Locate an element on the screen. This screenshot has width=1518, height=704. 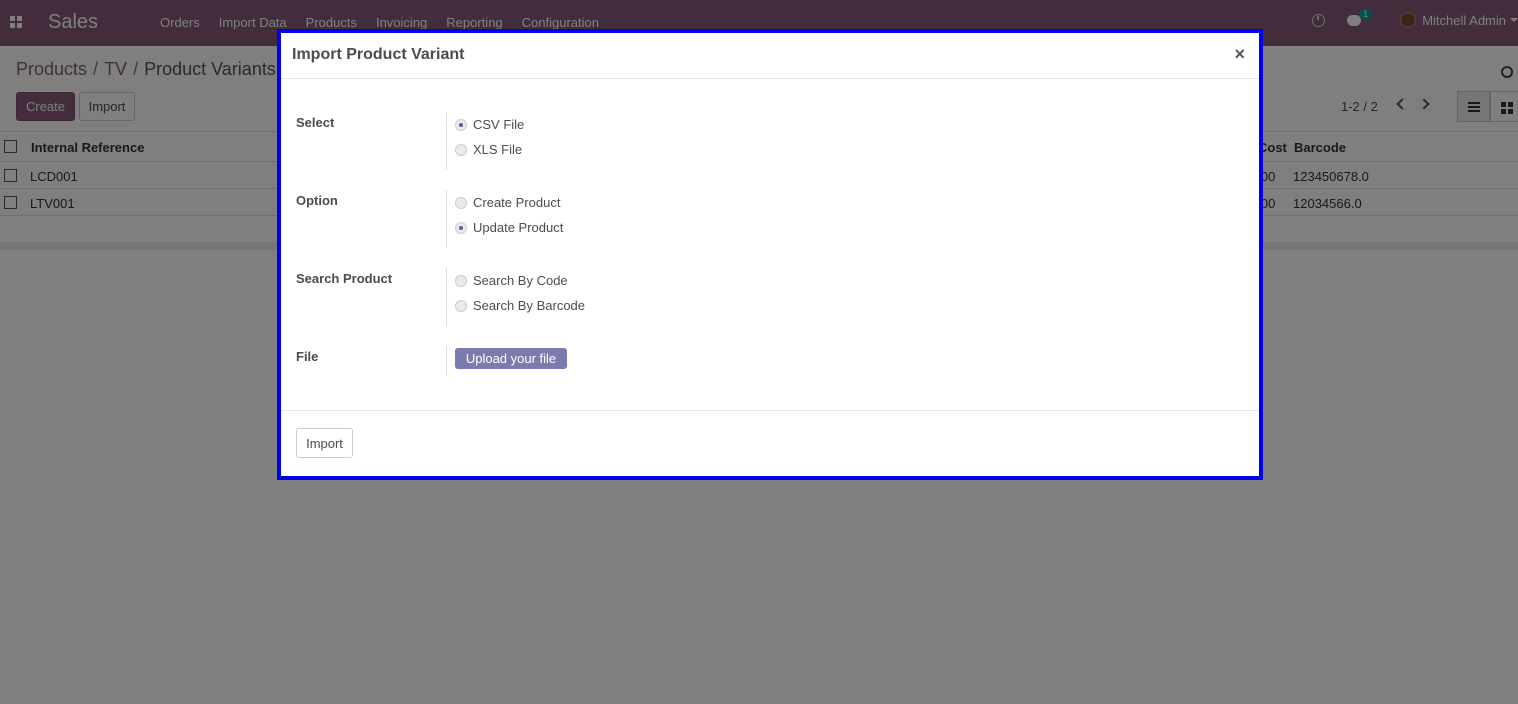
dialog-footer: Import is located at coordinates (770, 444).